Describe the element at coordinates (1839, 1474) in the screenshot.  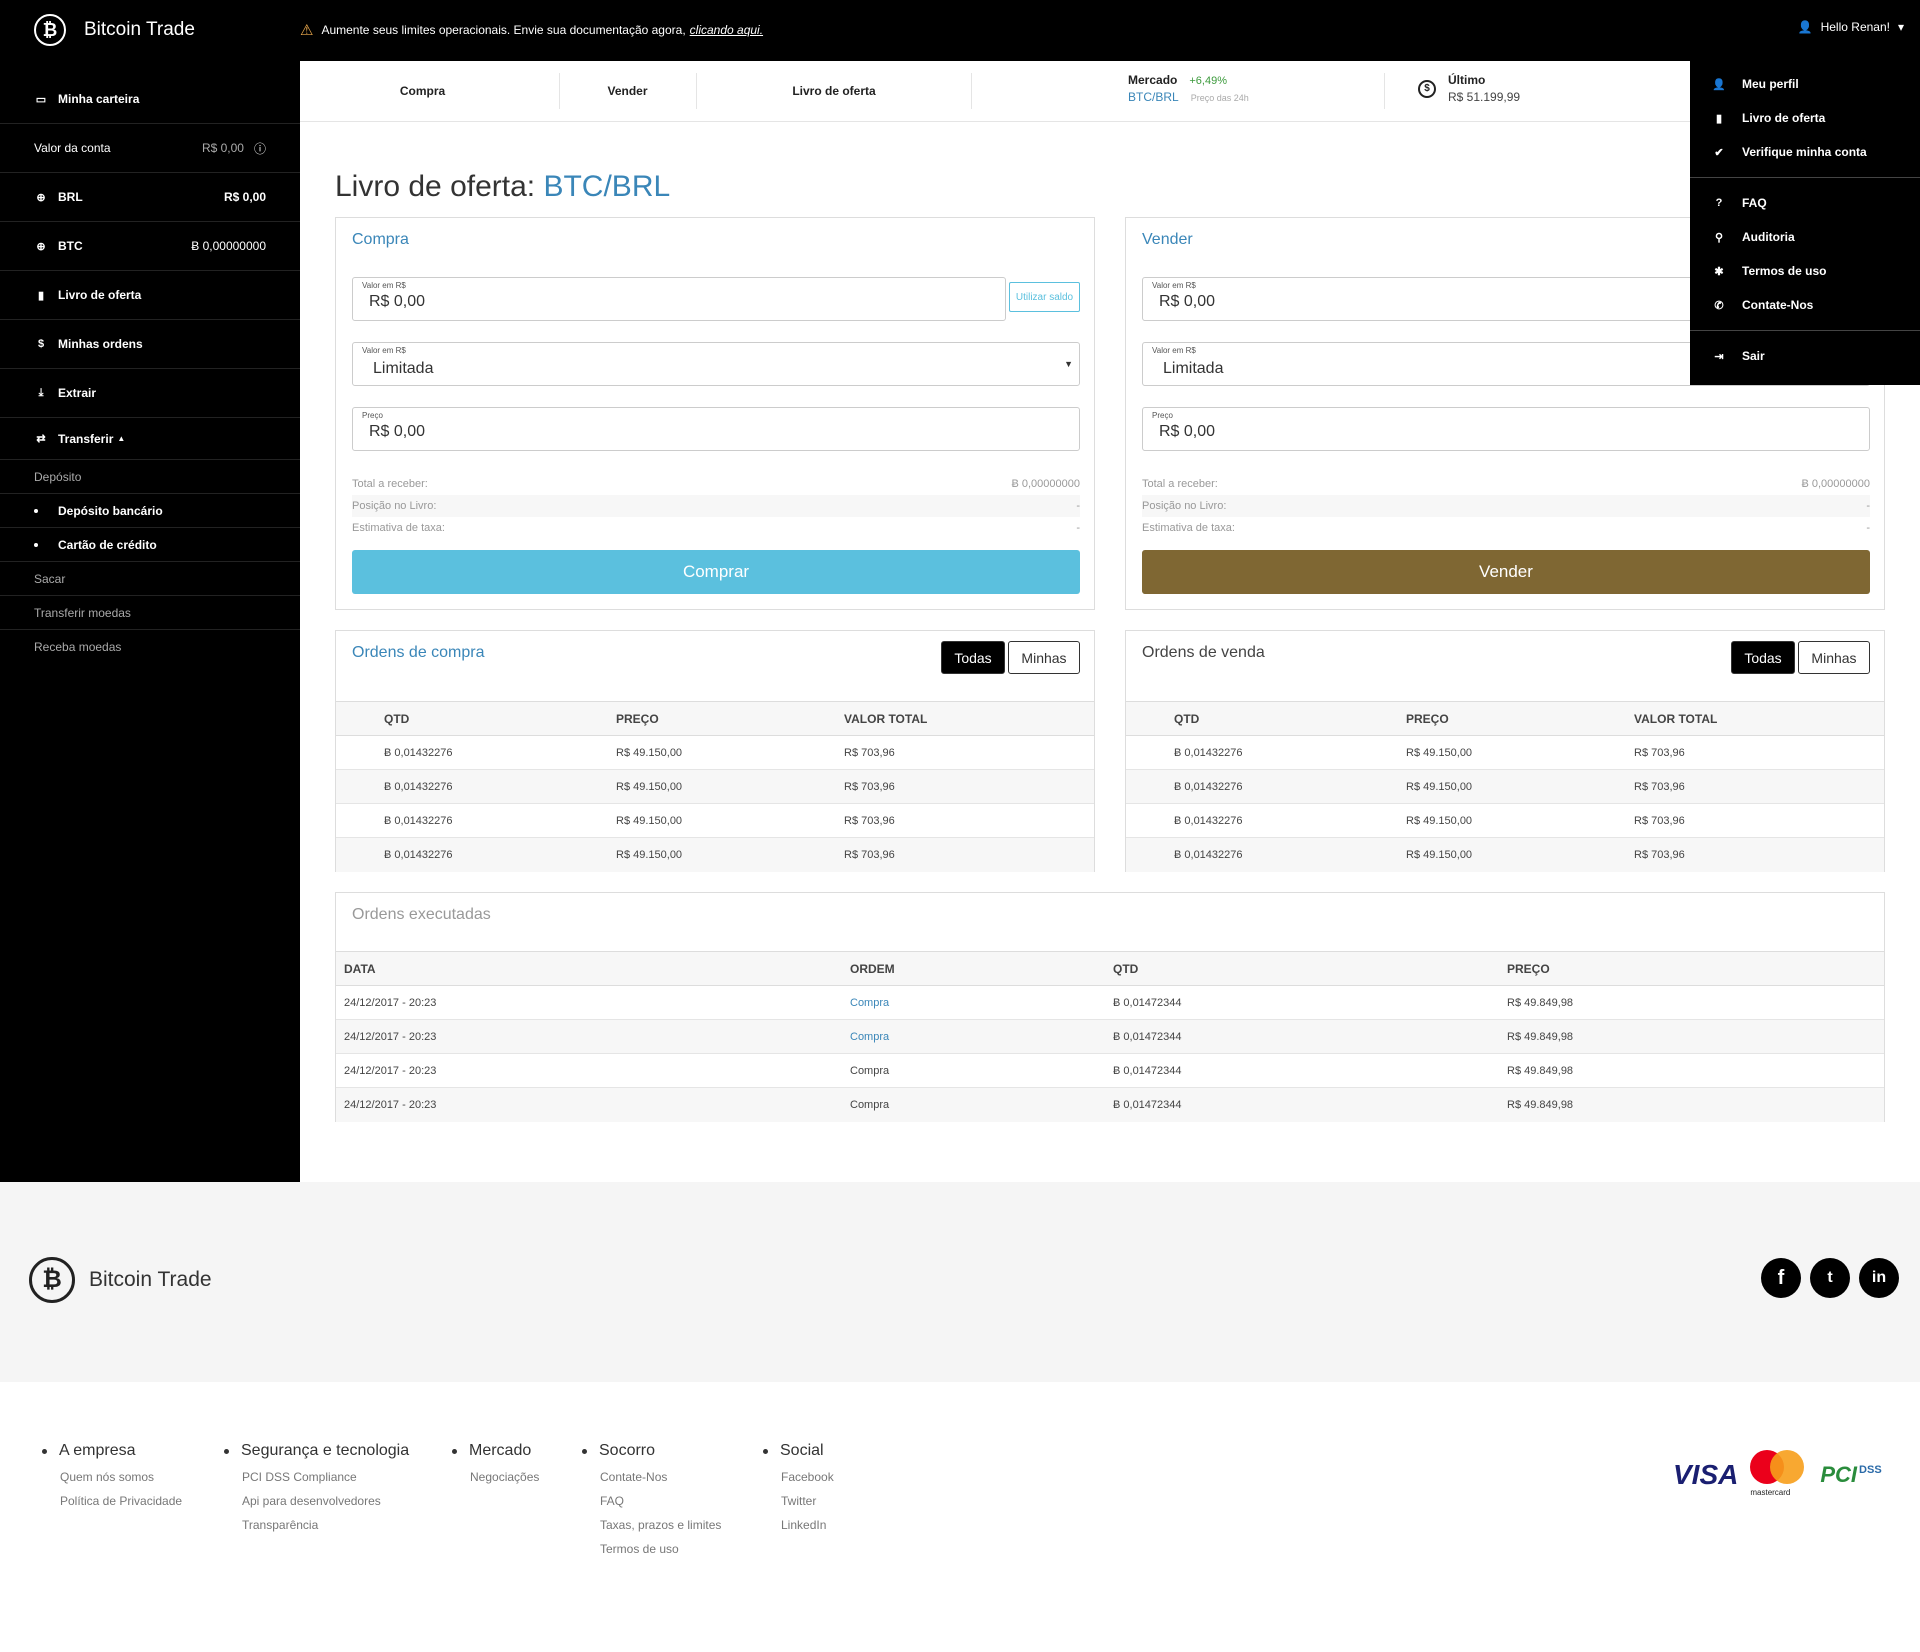
I see `pci-label: PCI` at that location.